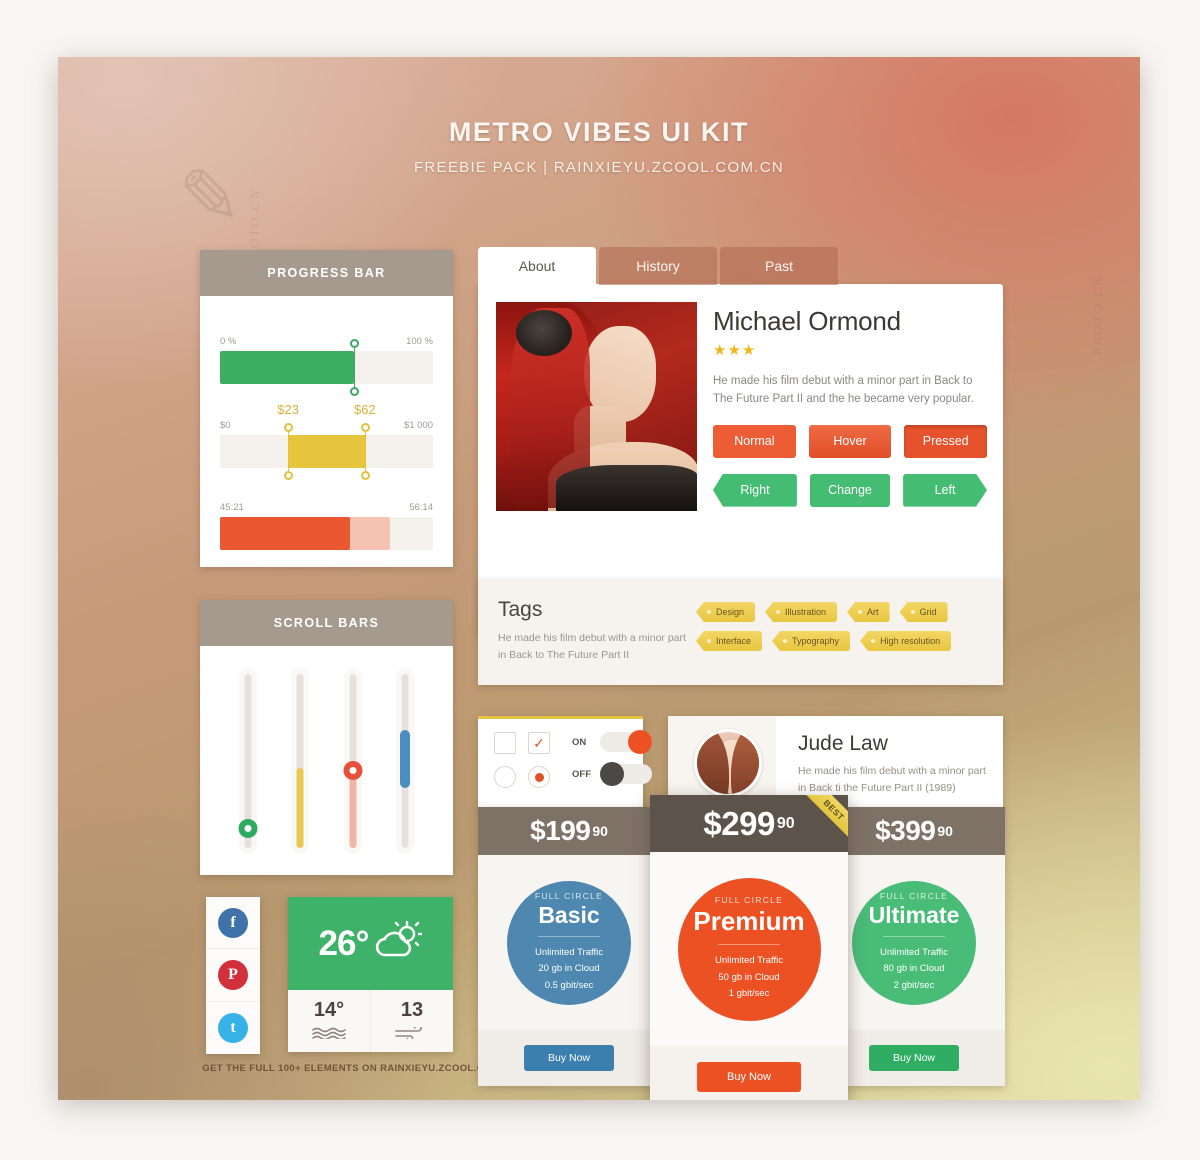 The image size is (1200, 1160). I want to click on social-item-pinterest: P, so click(233, 975).